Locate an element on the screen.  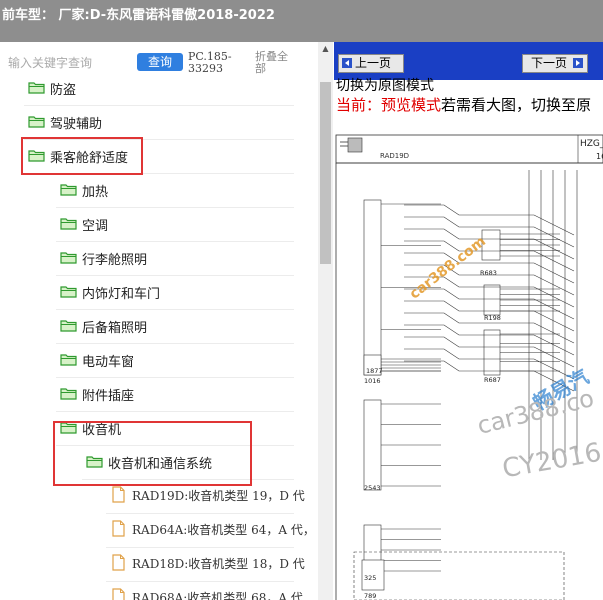
tree-item-label: 电动车窗 is located at coordinates (108, 362).